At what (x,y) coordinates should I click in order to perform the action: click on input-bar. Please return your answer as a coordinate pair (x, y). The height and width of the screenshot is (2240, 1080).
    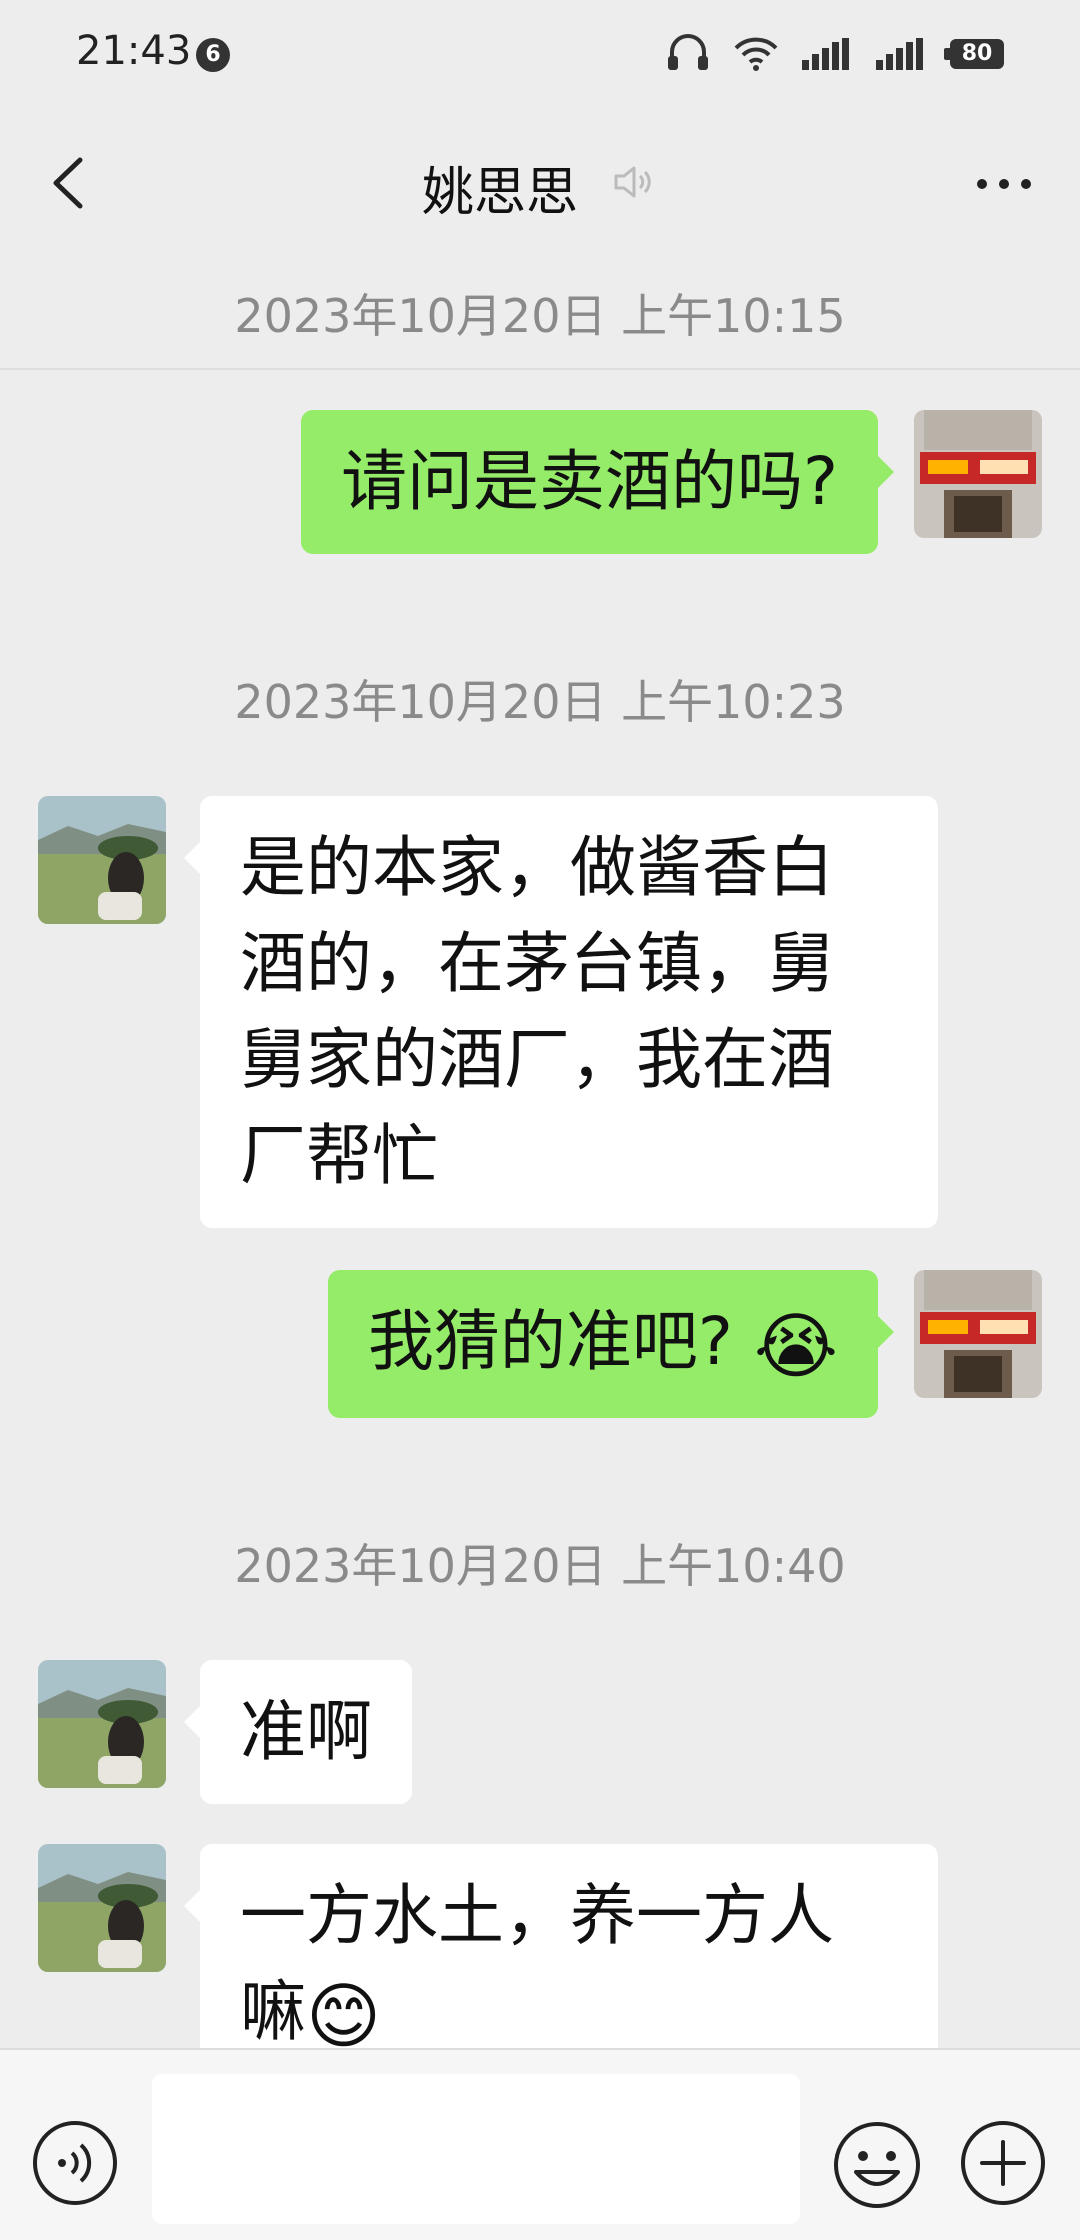
    Looking at the image, I should click on (540, 2144).